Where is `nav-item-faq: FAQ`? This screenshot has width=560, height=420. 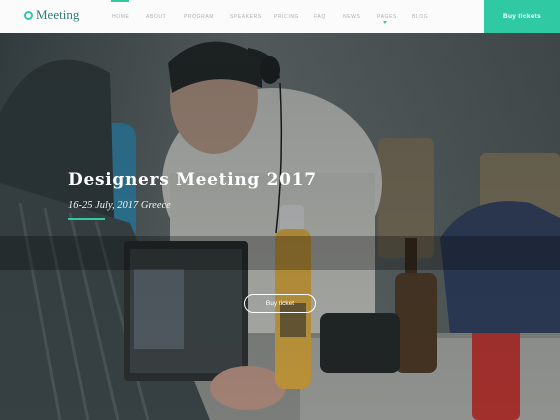
nav-item-faq: FAQ is located at coordinates (320, 16).